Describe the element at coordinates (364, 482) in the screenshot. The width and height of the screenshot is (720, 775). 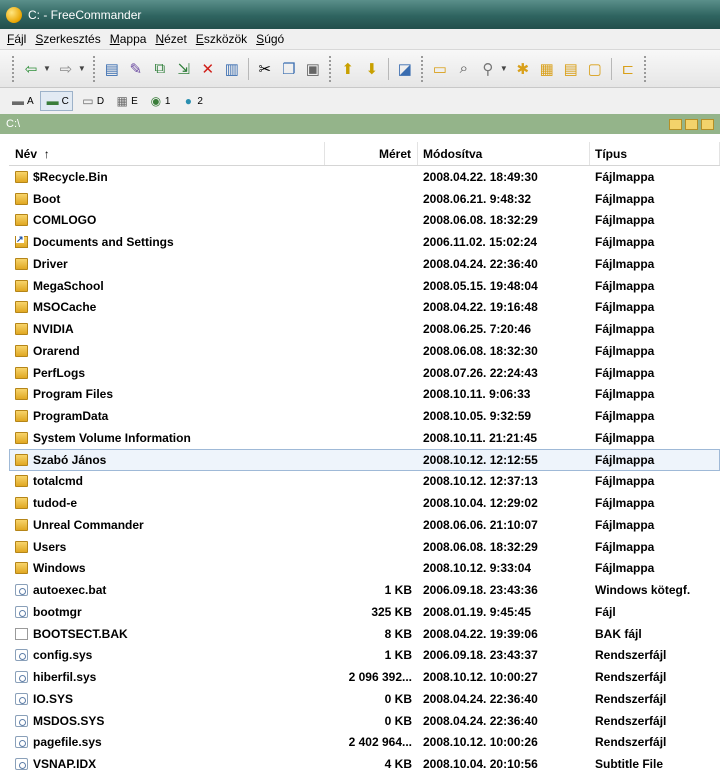
I see `table-row: totalcmd 2008.10.12. 12:37:13 Fájlmappa` at that location.